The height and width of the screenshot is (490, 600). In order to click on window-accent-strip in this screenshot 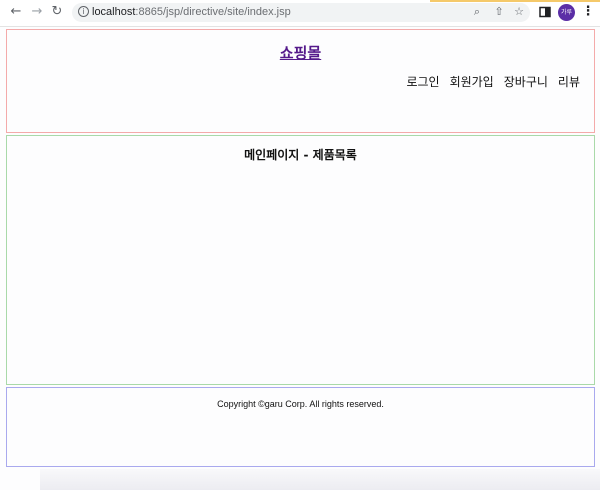, I will do `click(515, 1)`.